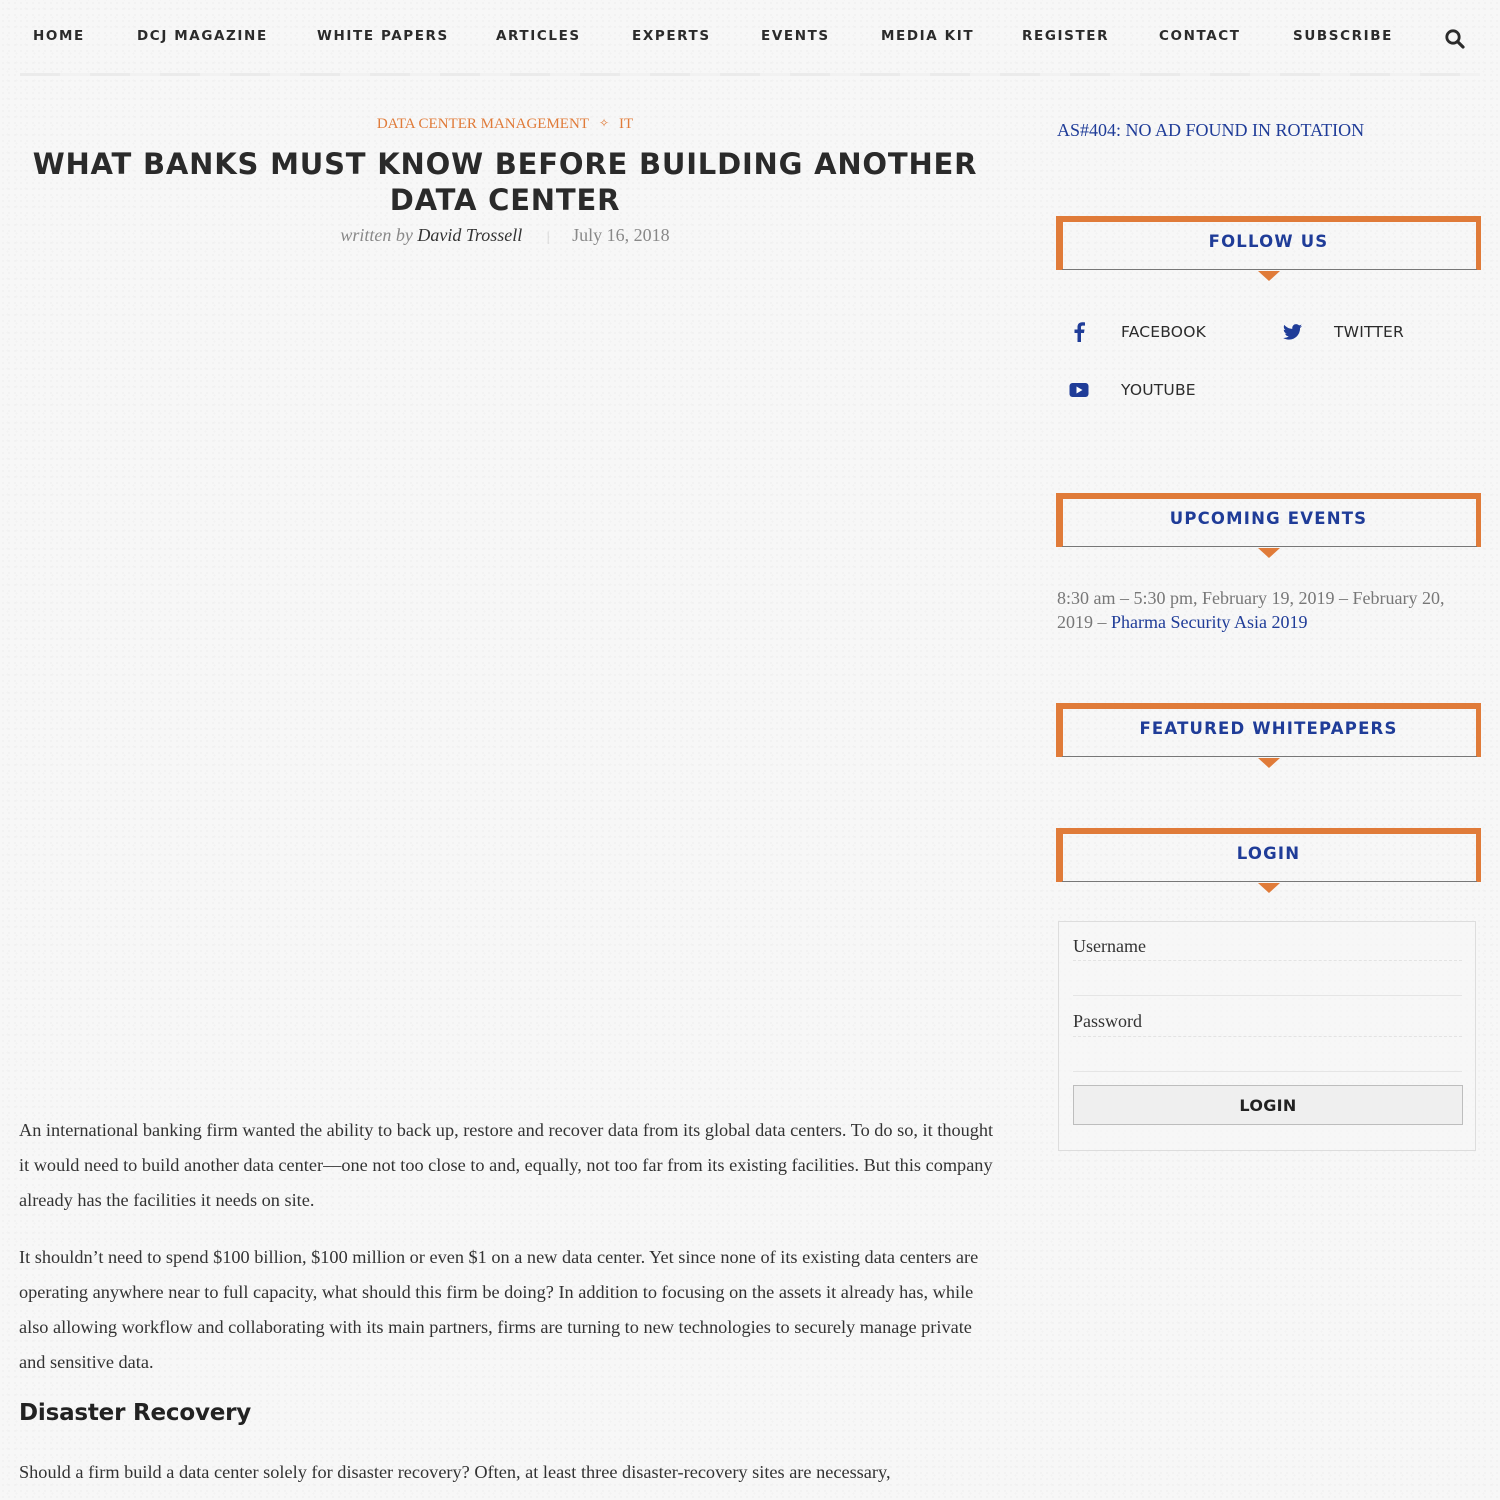 The height and width of the screenshot is (1500, 1500). What do you see at coordinates (1158, 390) in the screenshot?
I see `social-label: YOUTUBE` at bounding box center [1158, 390].